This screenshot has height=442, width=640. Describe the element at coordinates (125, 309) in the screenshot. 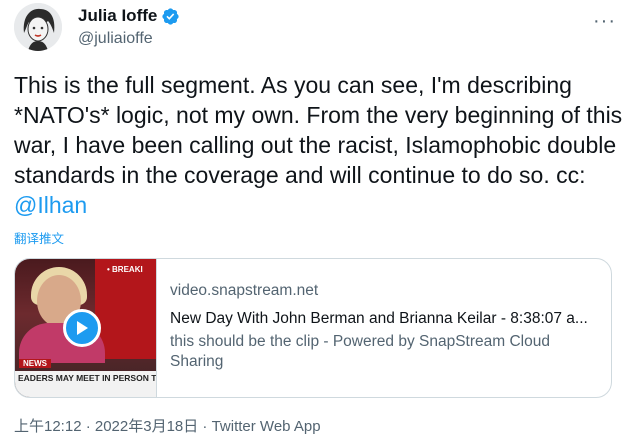

I see `thumbnail-red-panel` at that location.